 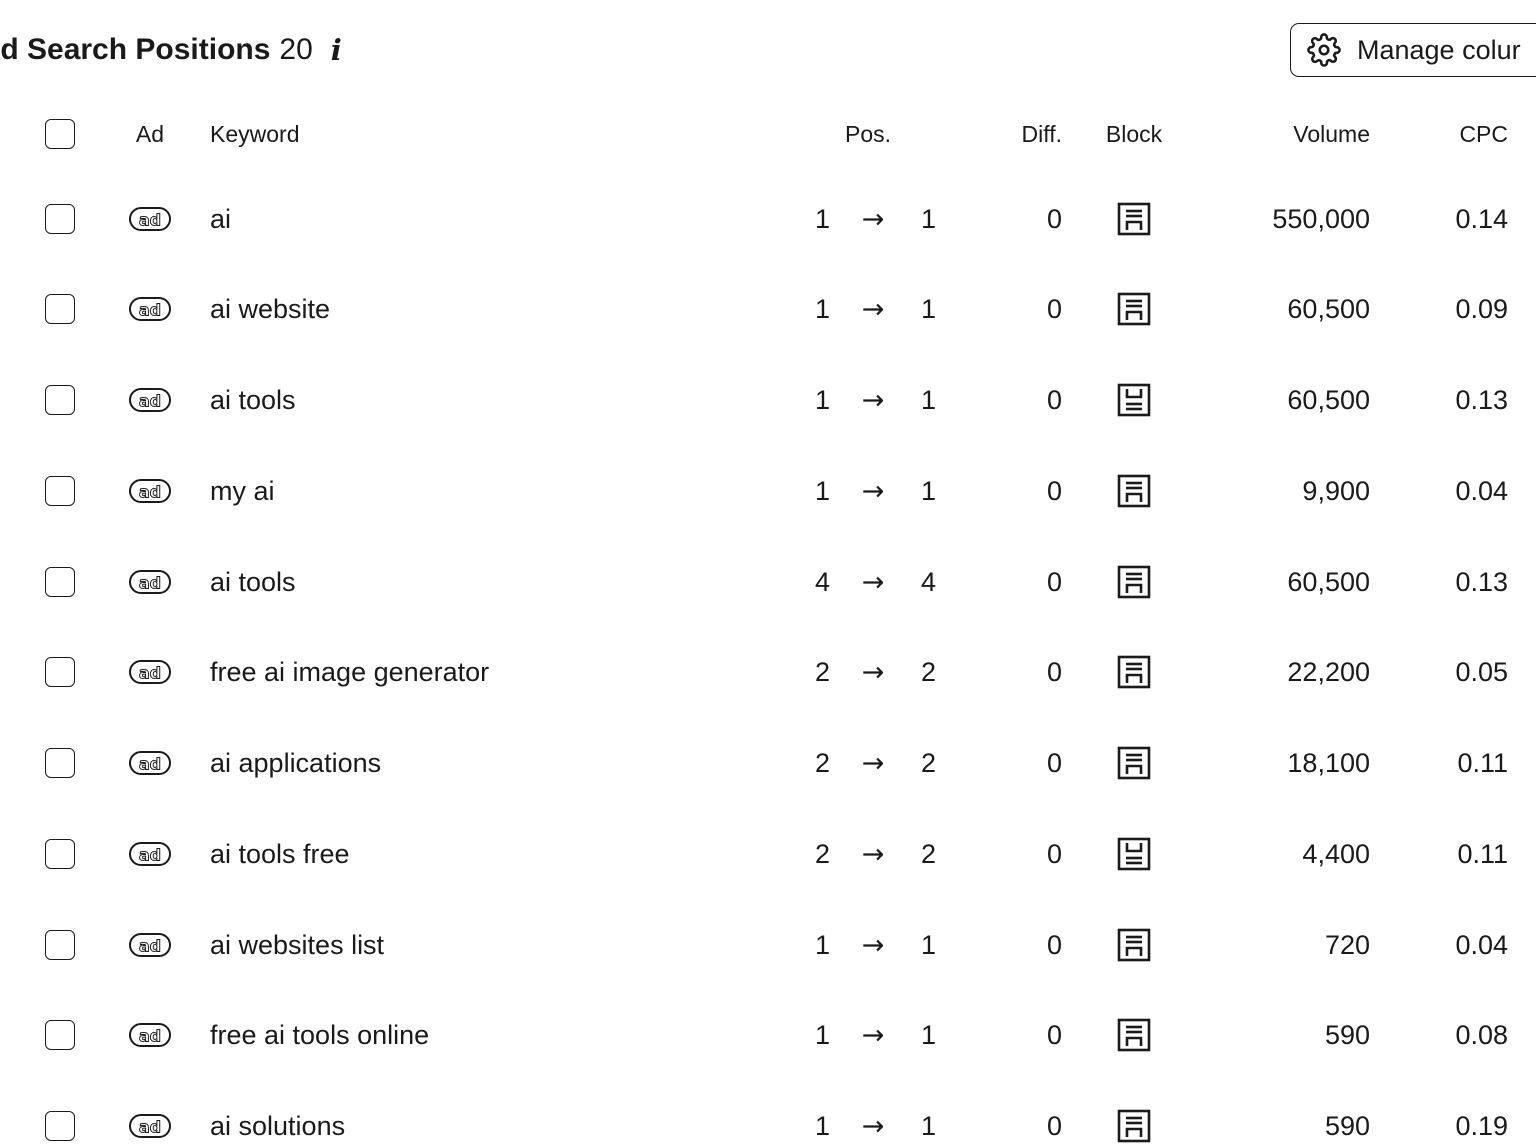 I want to click on table-row: ad ai tools 1 → 1 0 60,500 0.13, so click(x=768, y=400).